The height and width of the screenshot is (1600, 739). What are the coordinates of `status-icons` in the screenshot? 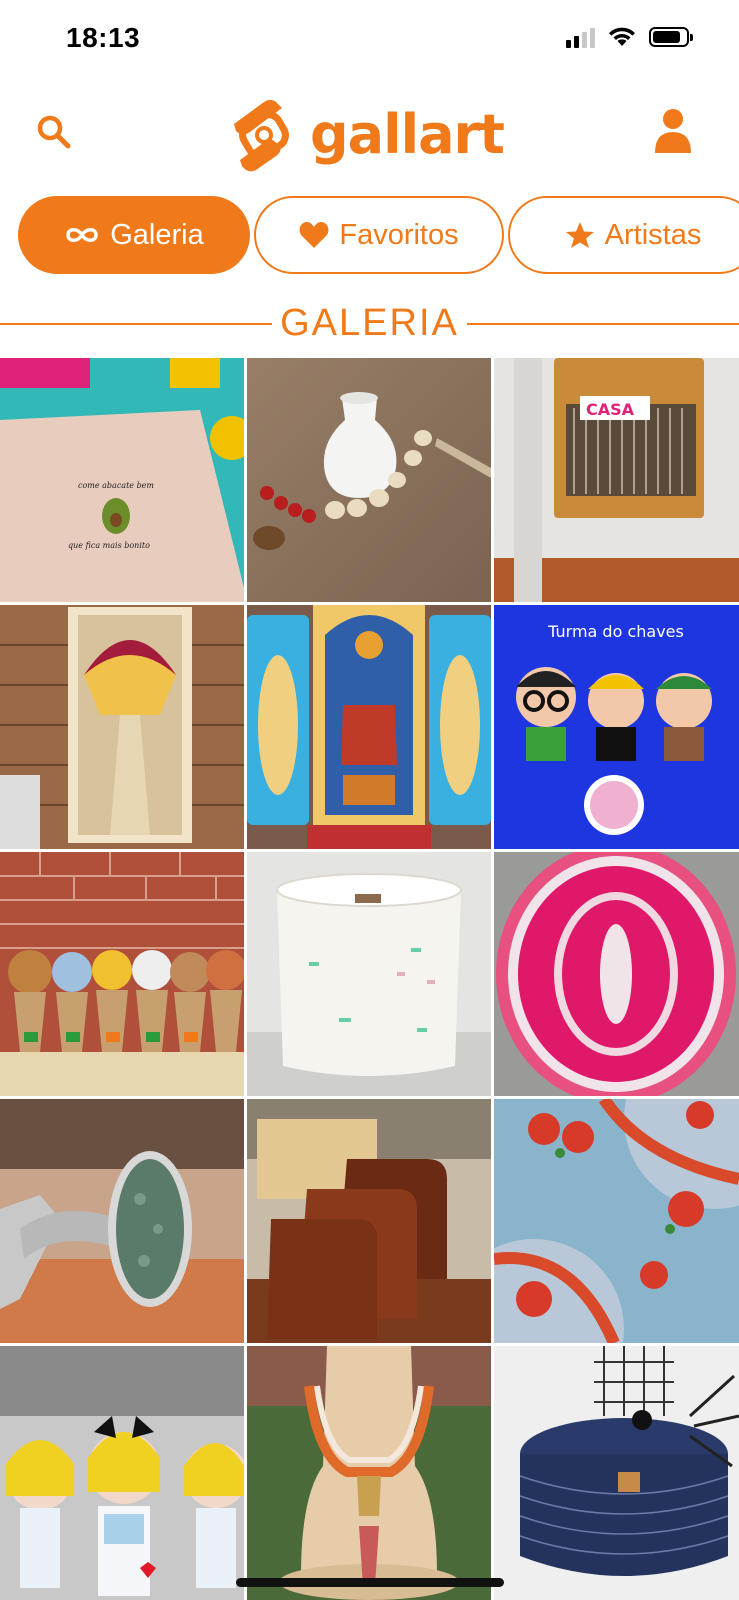 It's located at (629, 37).